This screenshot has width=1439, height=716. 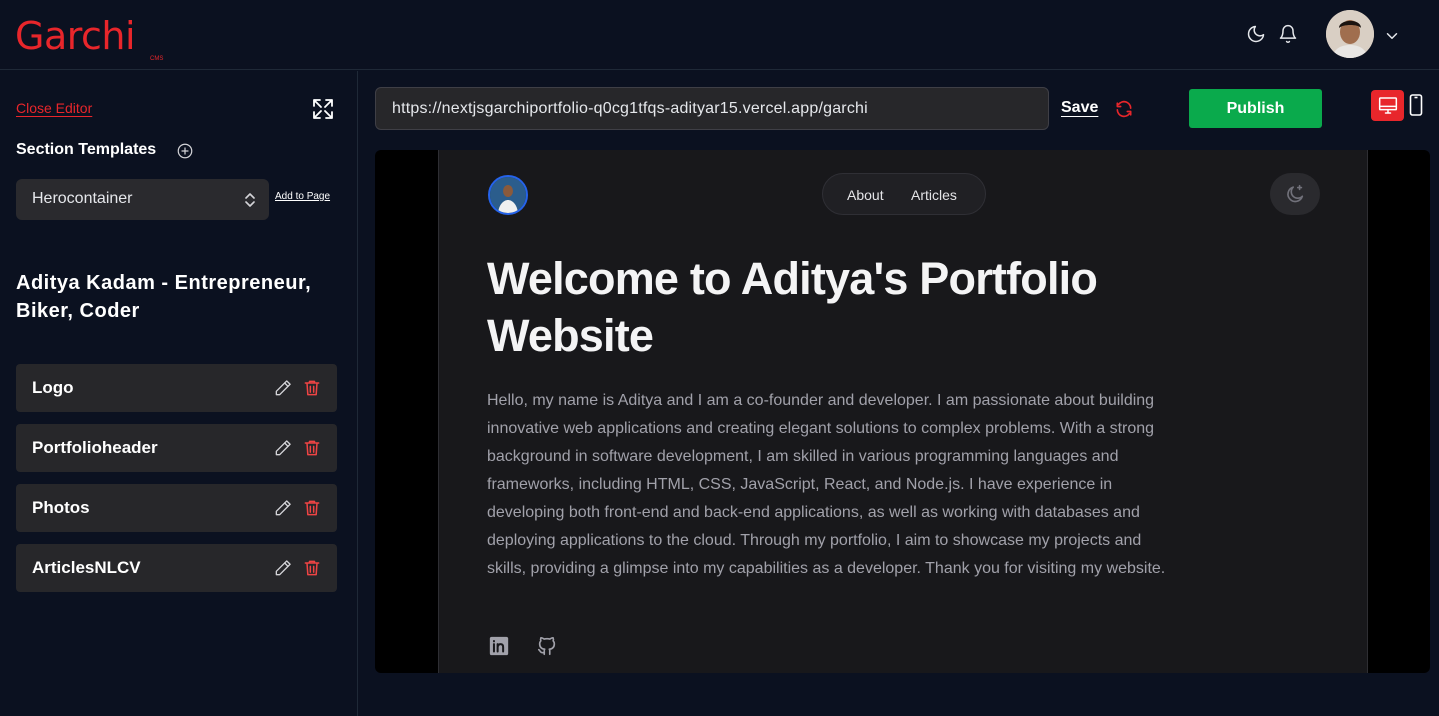 What do you see at coordinates (176, 568) in the screenshot?
I see `section-item-articlesnlcv: ArticlesNLCV` at bounding box center [176, 568].